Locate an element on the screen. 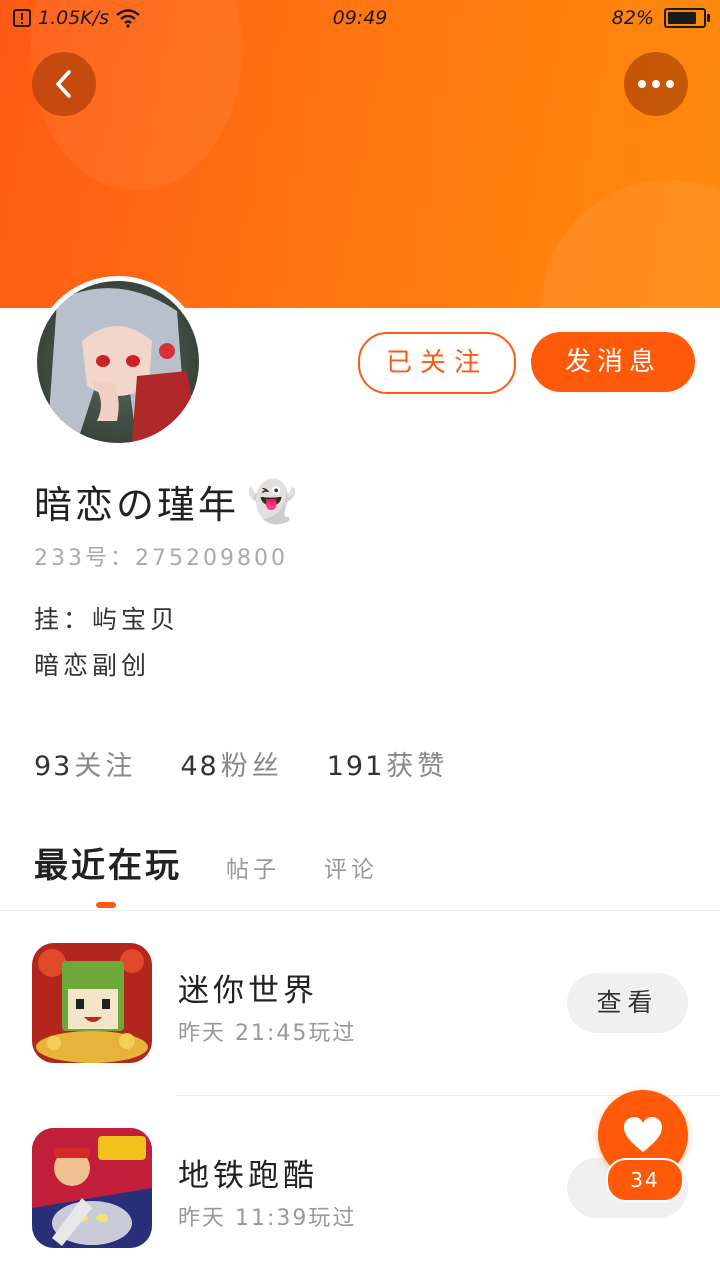  stat-likes: 191 获赞 is located at coordinates (388, 763).